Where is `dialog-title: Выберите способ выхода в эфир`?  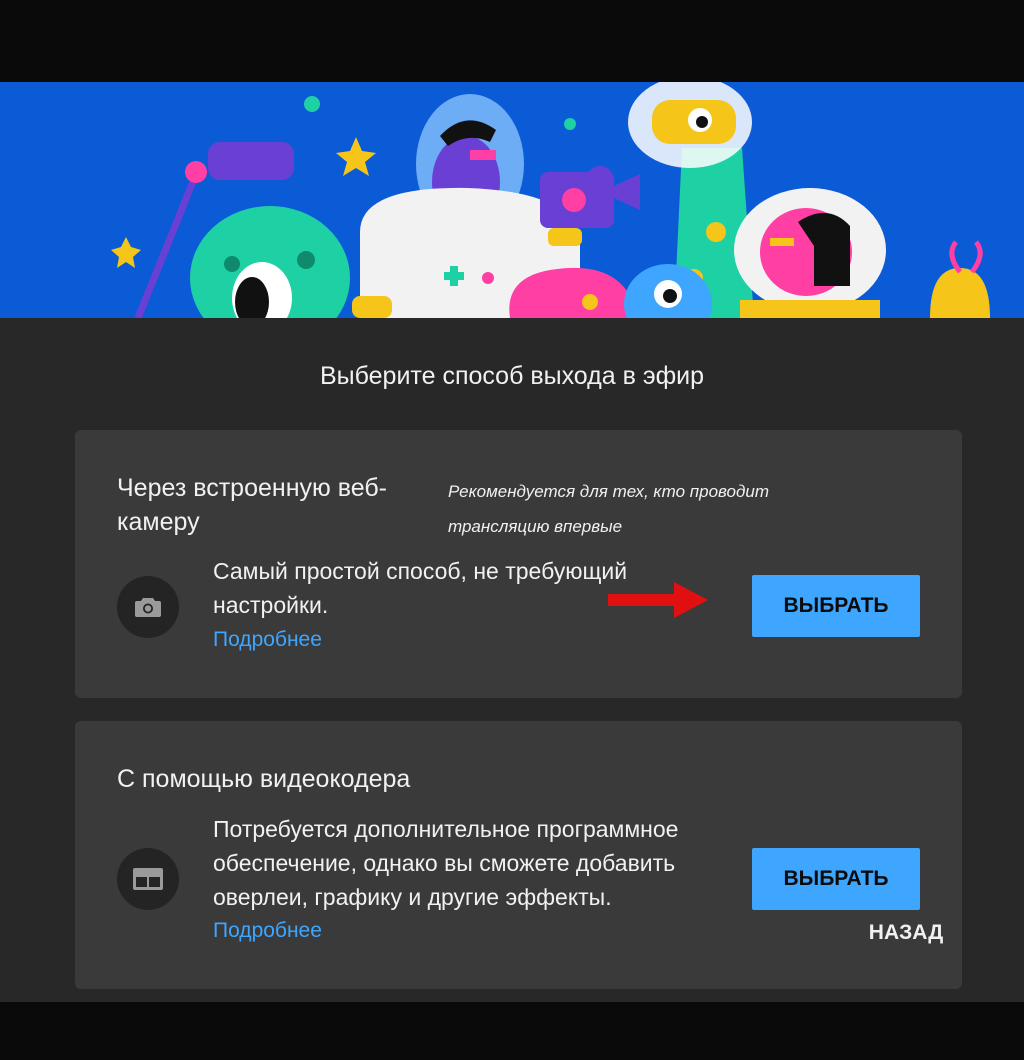 dialog-title: Выберите способ выхода в эфир is located at coordinates (512, 376).